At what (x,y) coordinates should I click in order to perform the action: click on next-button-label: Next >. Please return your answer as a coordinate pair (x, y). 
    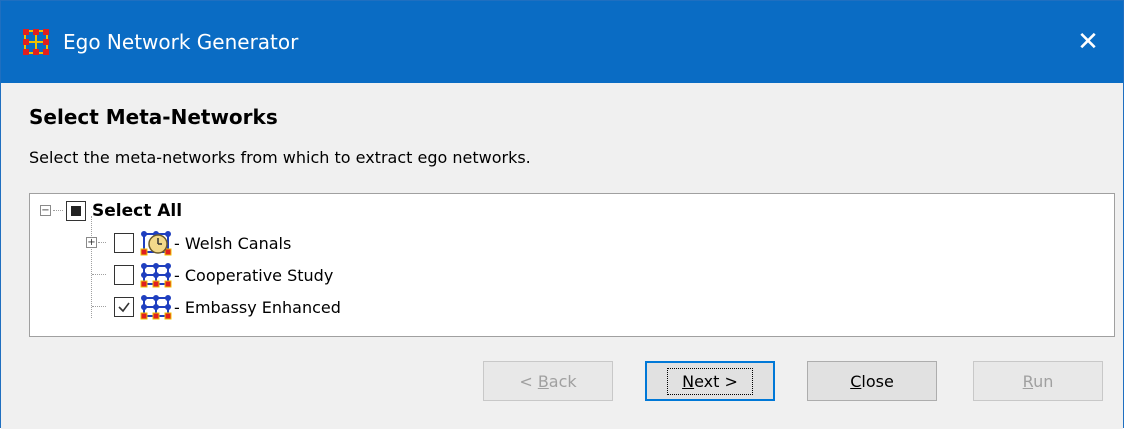
    Looking at the image, I should click on (710, 381).